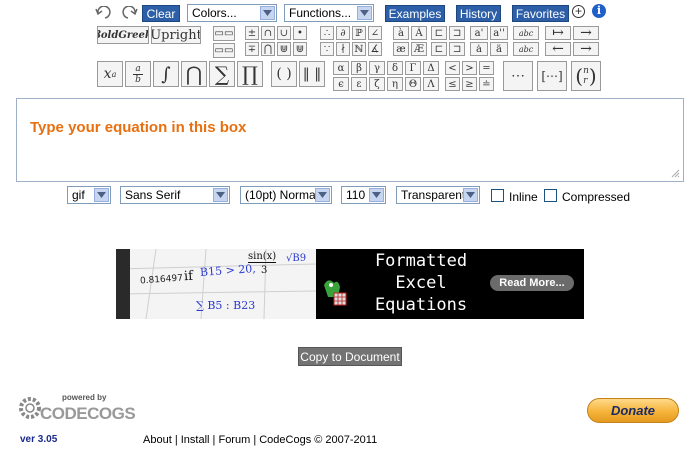 The image size is (698, 449). Describe the element at coordinates (327, 33) in the screenshot. I see `logic-symbol: ∴` at that location.